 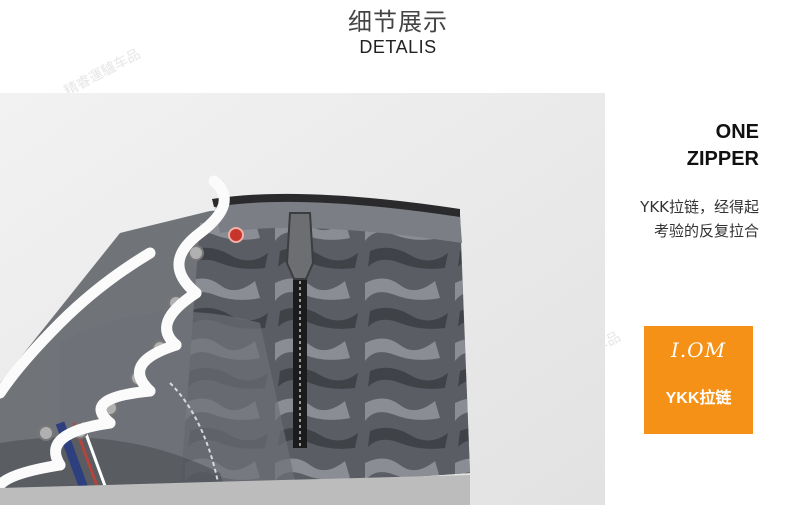 What do you see at coordinates (737, 132) in the screenshot?
I see `feature-title-line1: ONE` at bounding box center [737, 132].